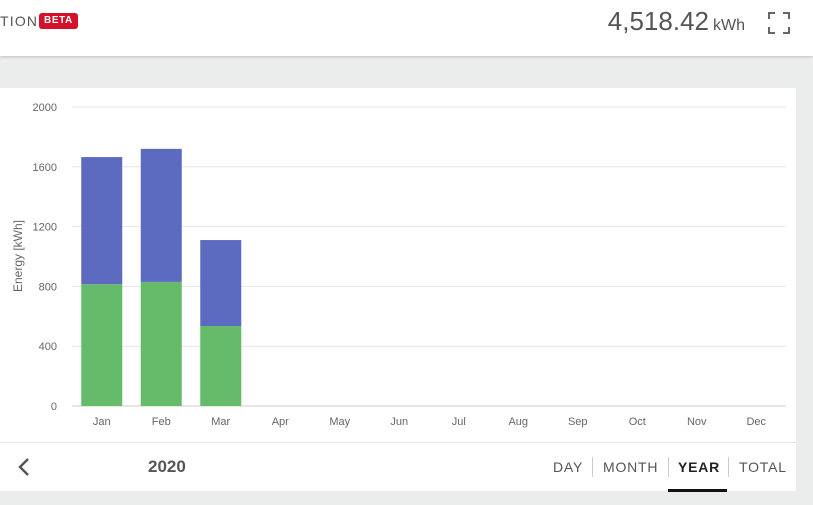 The width and height of the screenshot is (813, 505). What do you see at coordinates (19, 21) in the screenshot?
I see `page-title: TION` at bounding box center [19, 21].